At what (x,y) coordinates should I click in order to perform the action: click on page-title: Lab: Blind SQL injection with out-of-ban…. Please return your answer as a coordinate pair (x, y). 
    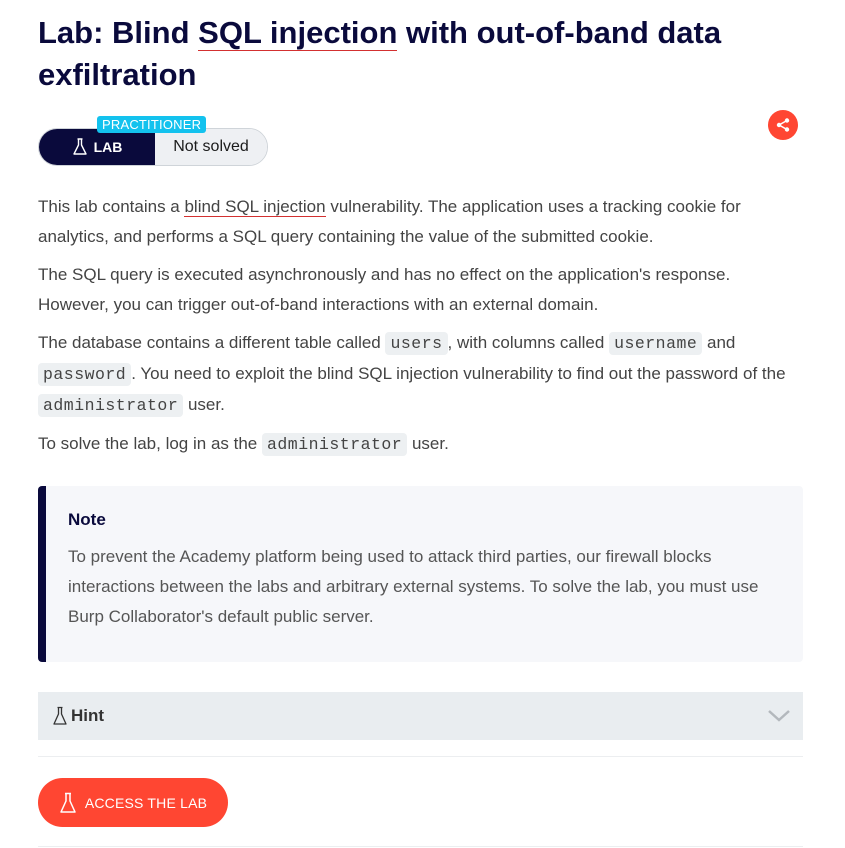
    Looking at the image, I should click on (380, 53).